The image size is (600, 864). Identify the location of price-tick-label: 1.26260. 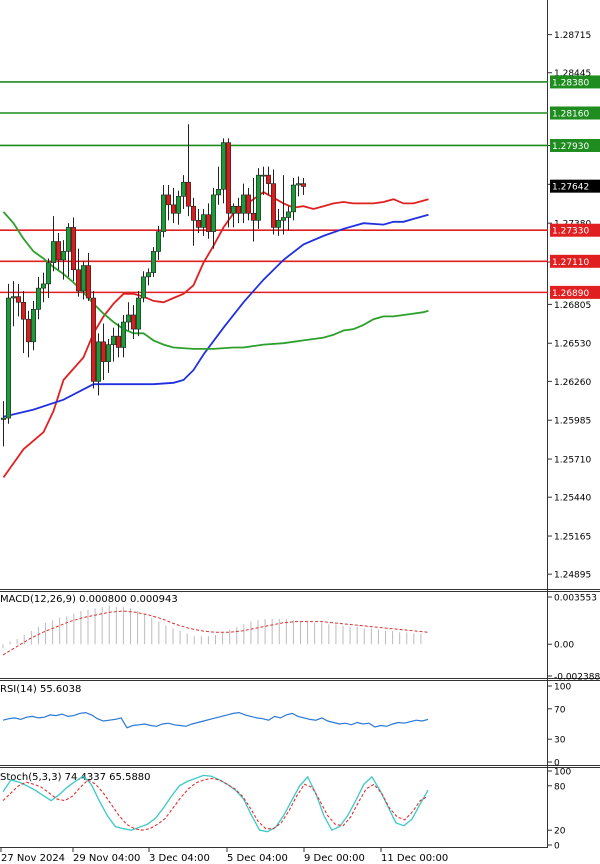
(572, 383).